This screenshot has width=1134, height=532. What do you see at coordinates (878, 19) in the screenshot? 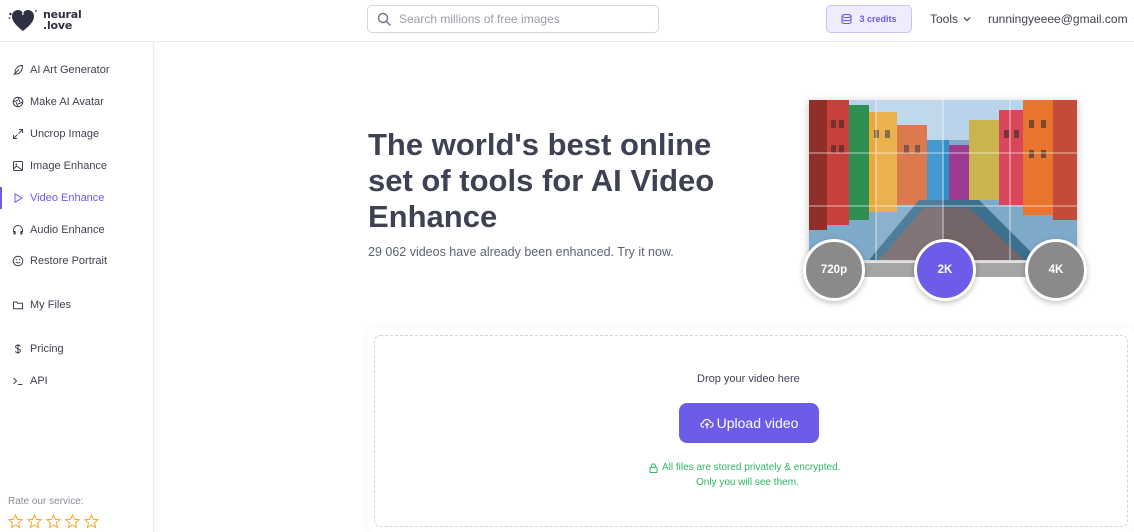
I see `credits-label: 3 credits` at bounding box center [878, 19].